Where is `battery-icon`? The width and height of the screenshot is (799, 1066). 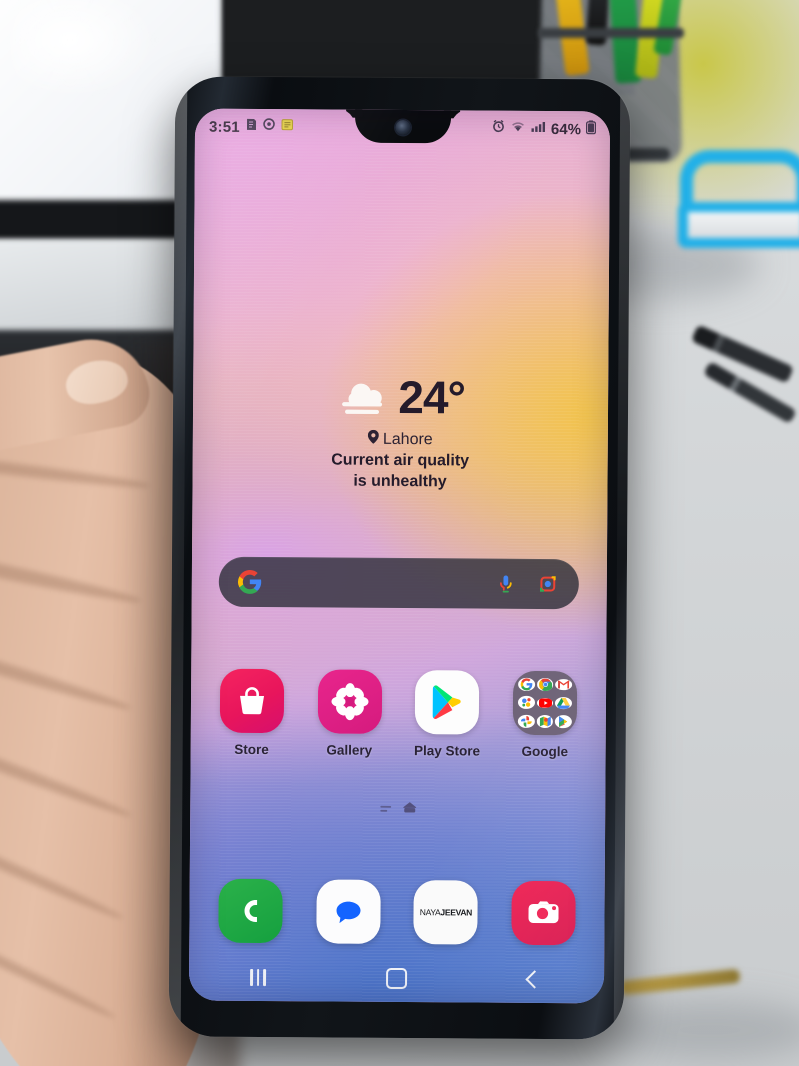 battery-icon is located at coordinates (591, 129).